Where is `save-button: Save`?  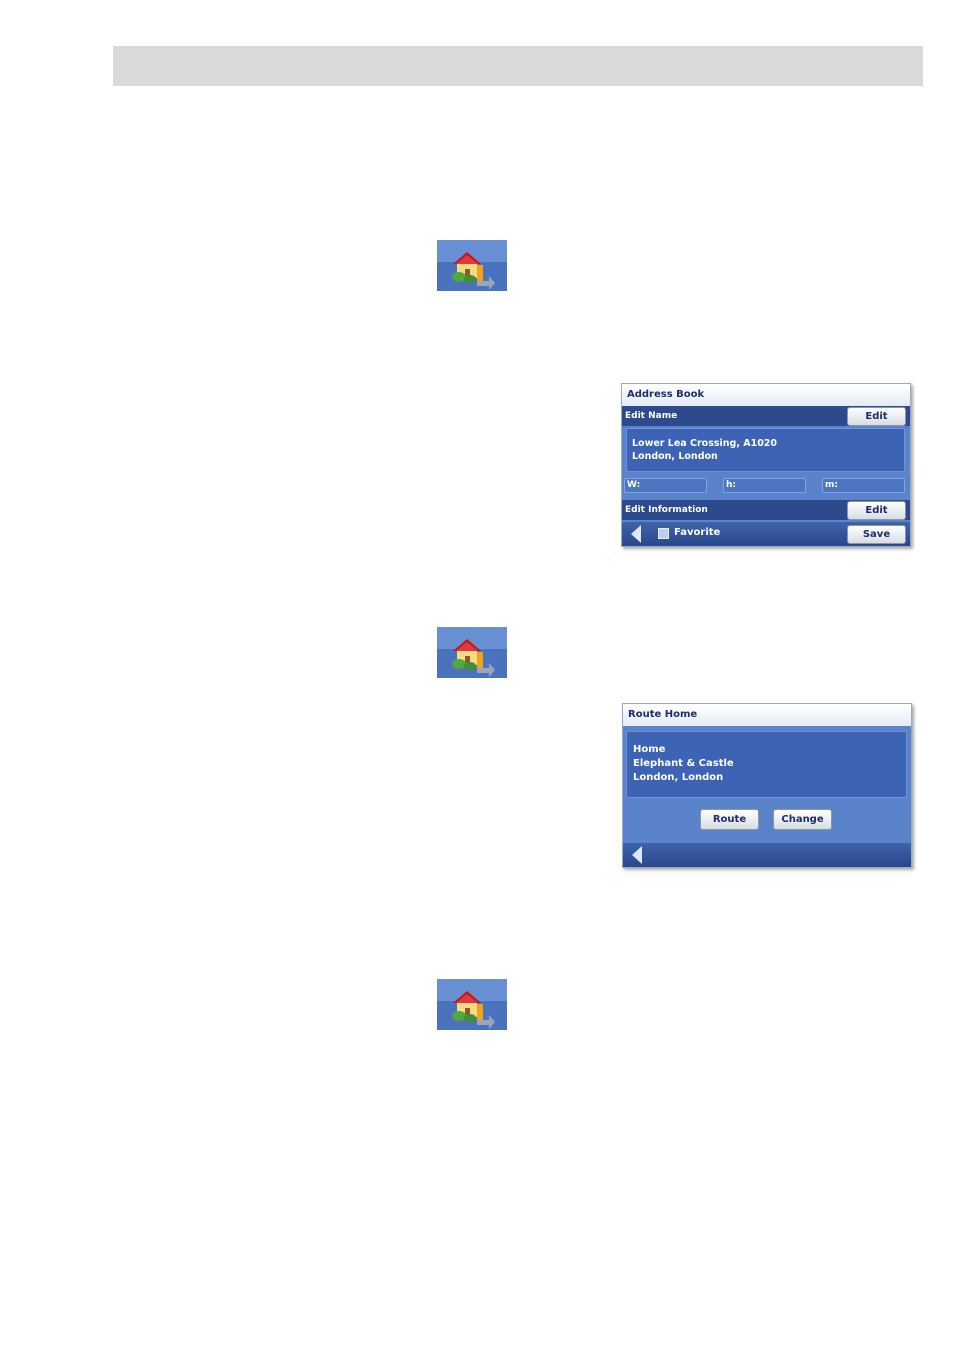
save-button: Save is located at coordinates (876, 534).